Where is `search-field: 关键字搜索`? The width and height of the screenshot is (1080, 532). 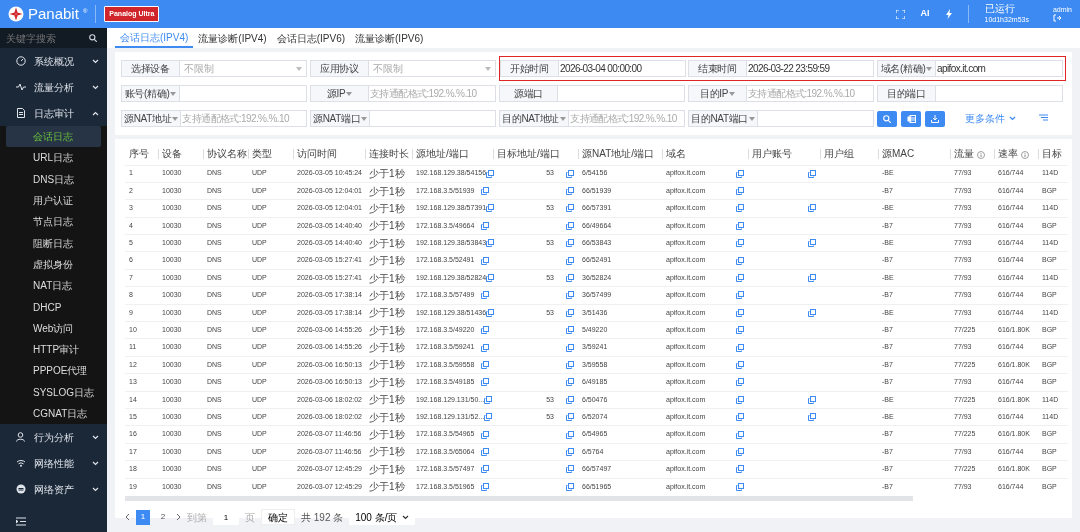 search-field: 关键字搜索 is located at coordinates (53, 38).